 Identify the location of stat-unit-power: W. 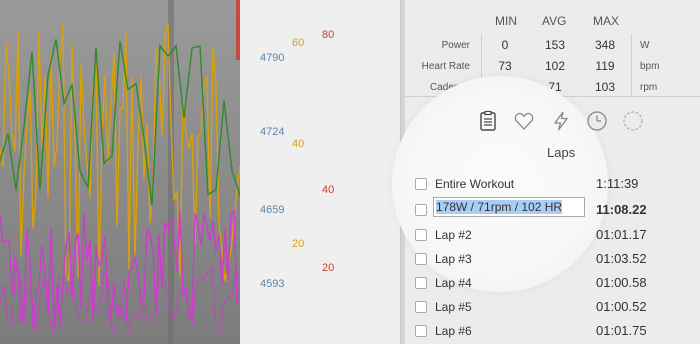
(645, 45).